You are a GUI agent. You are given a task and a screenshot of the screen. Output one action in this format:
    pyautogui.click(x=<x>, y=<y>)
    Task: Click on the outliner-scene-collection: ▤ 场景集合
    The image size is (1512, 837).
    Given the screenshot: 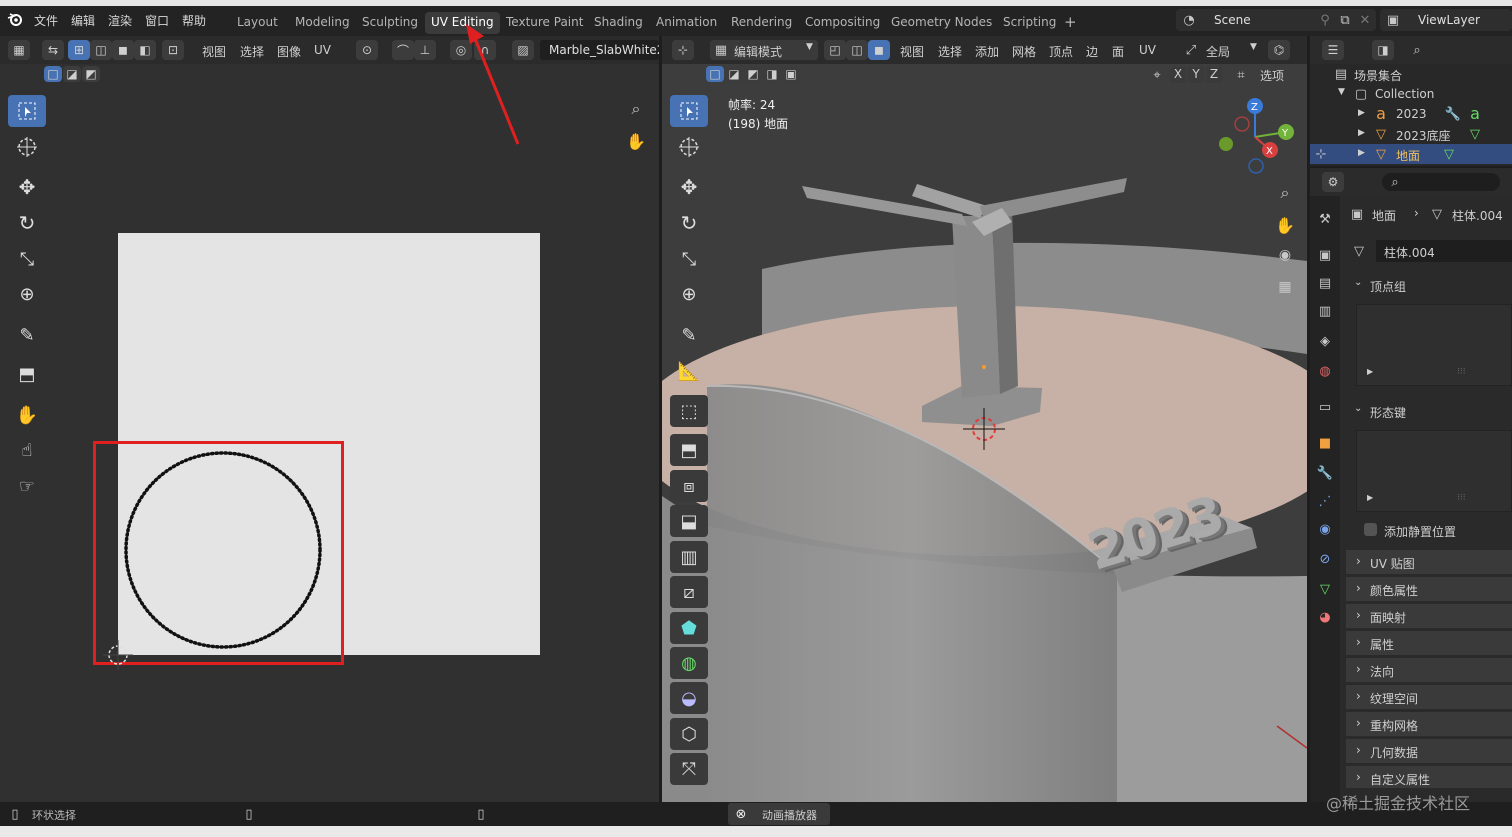 What is the action you would take?
    pyautogui.click(x=1411, y=74)
    